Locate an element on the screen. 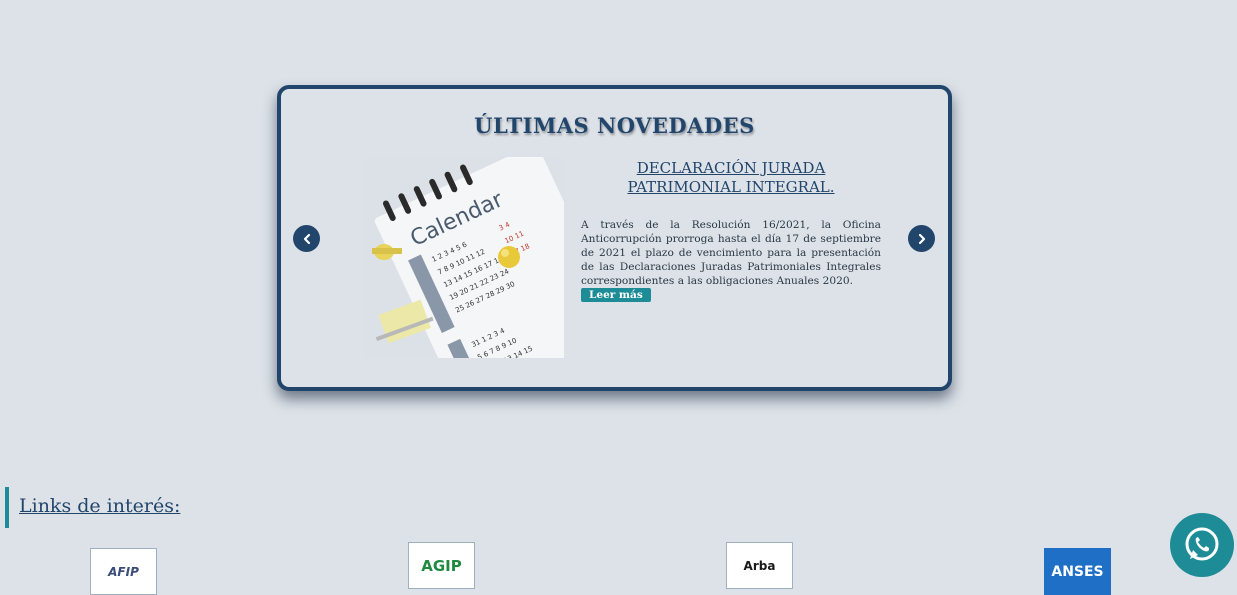 This screenshot has height=595, width=1237. news-item-title: DECLARACIÓN JURADA PATRIMONIAL INTEGRAL. is located at coordinates (731, 178).